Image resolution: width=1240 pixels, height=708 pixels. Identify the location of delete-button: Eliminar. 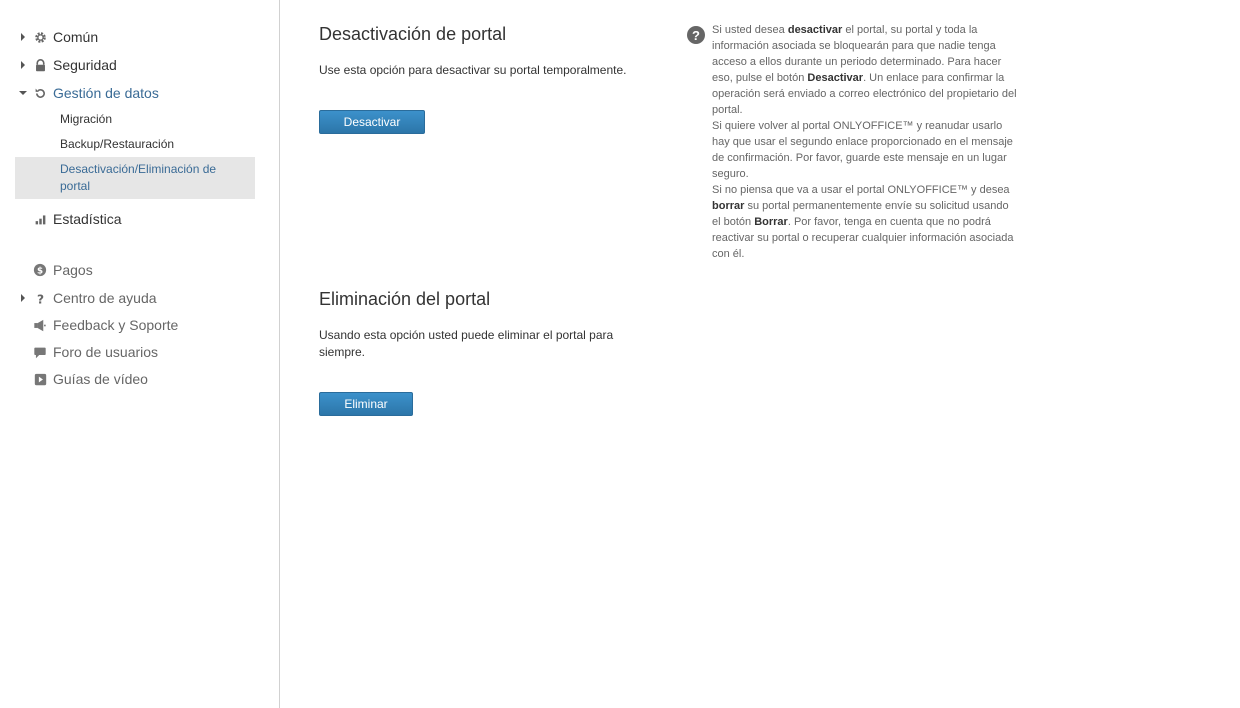
(366, 404).